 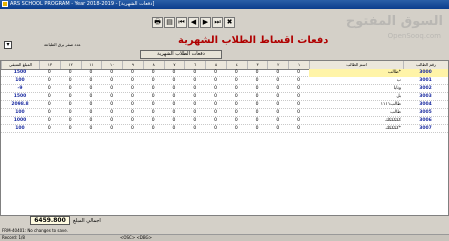 What do you see at coordinates (425, 97) in the screenshot?
I see `student-no-cell: 3003` at bounding box center [425, 97].